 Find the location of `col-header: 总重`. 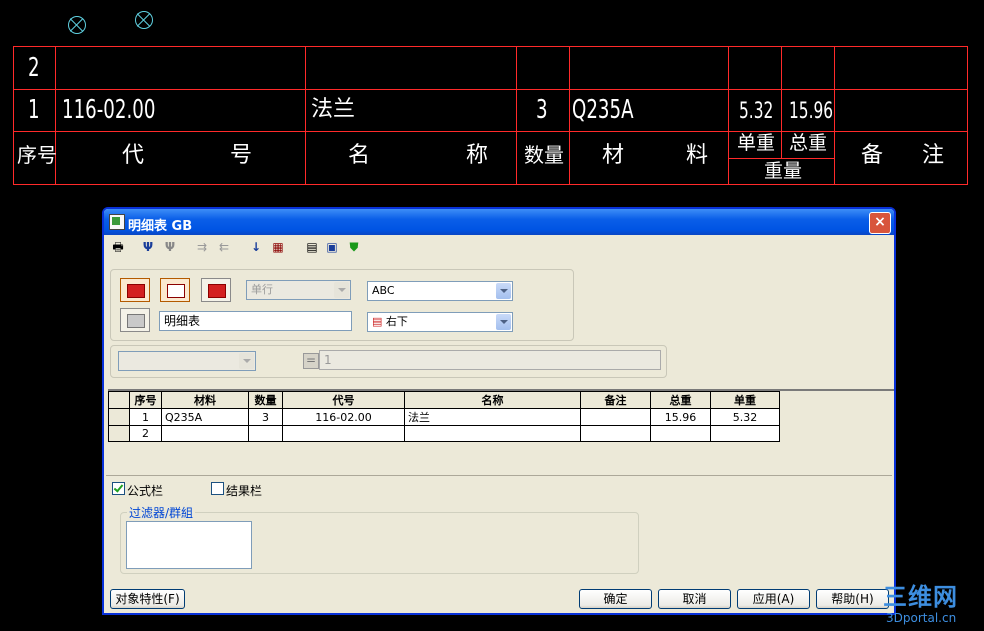

col-header: 总重 is located at coordinates (680, 400).